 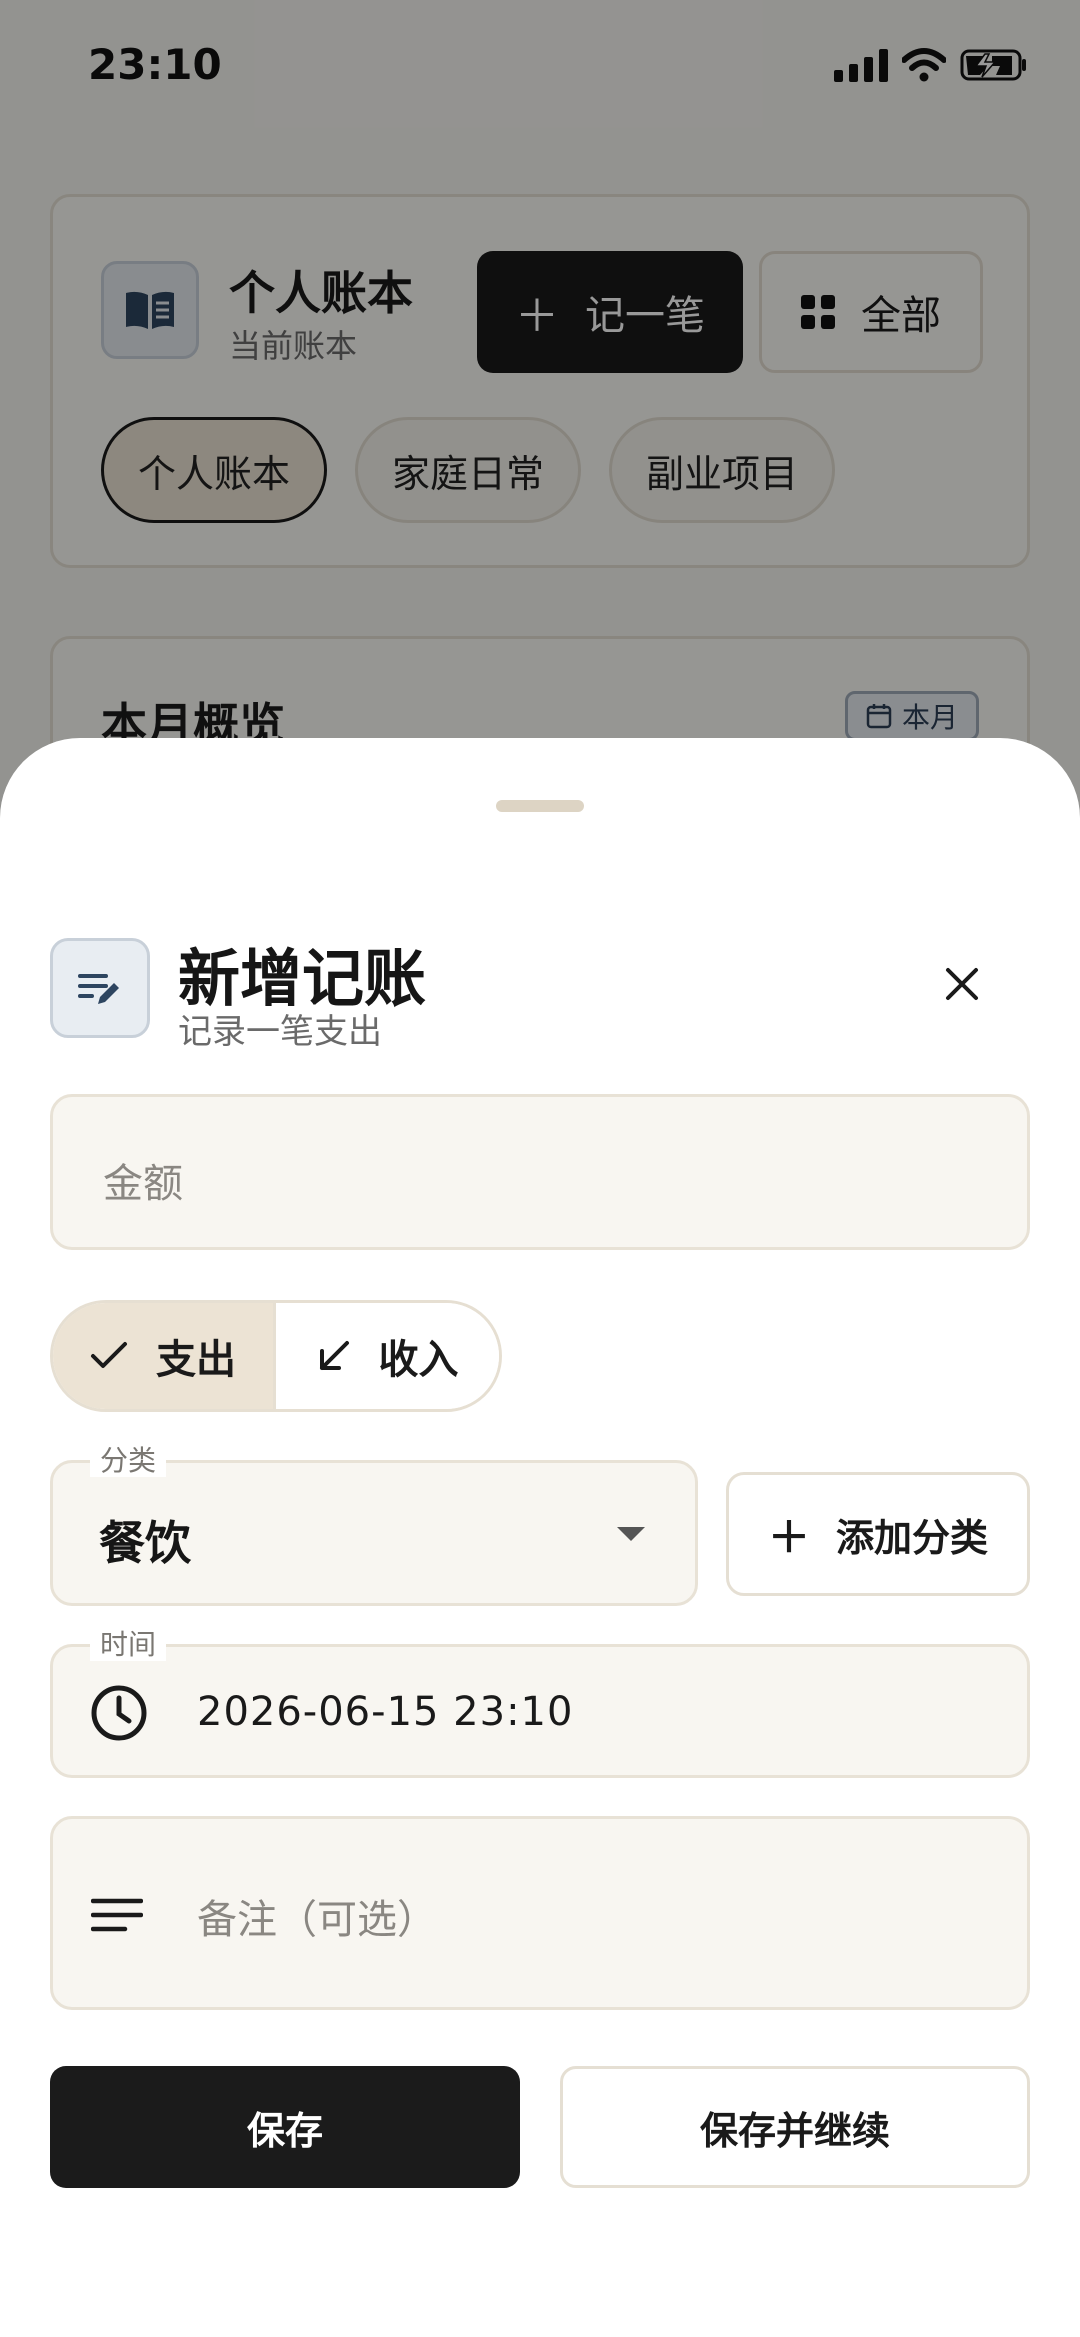 I want to click on lines-icon, so click(x=117, y=1915).